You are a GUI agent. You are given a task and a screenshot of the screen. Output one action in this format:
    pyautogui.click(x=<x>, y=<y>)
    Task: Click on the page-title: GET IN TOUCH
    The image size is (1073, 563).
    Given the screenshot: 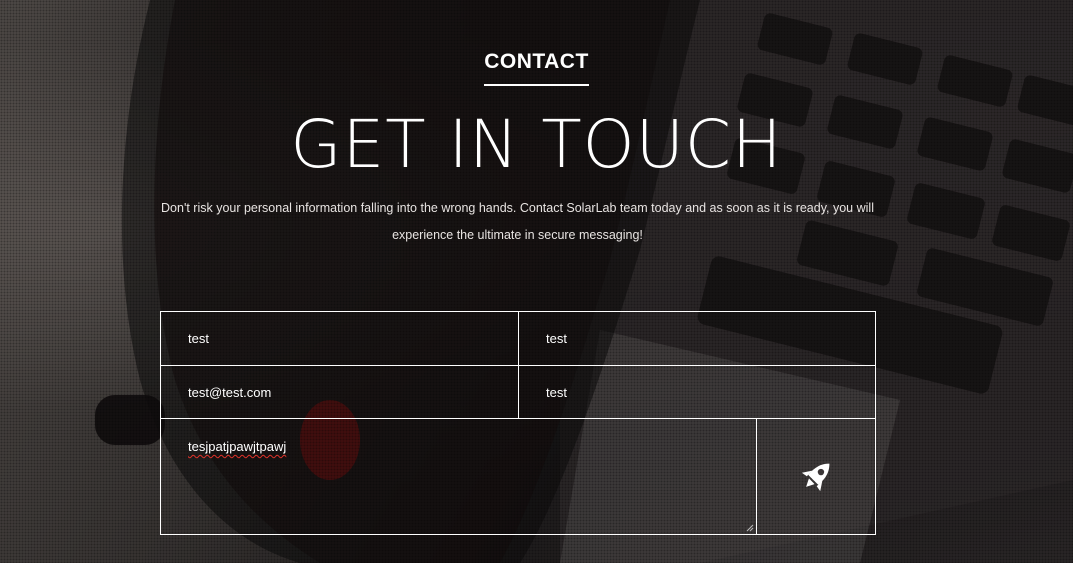 What is the action you would take?
    pyautogui.click(x=536, y=144)
    